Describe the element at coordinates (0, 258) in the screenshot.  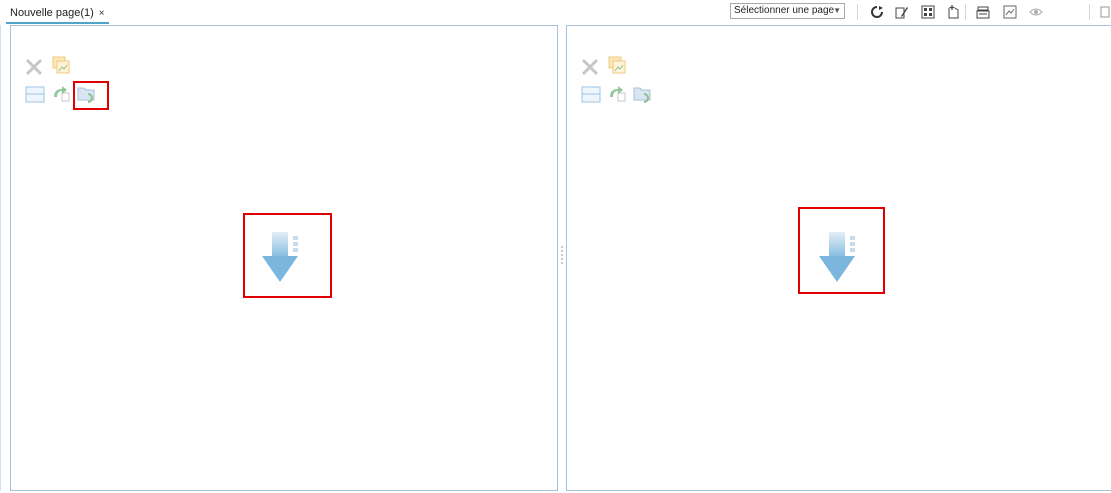
I see `left-edge` at that location.